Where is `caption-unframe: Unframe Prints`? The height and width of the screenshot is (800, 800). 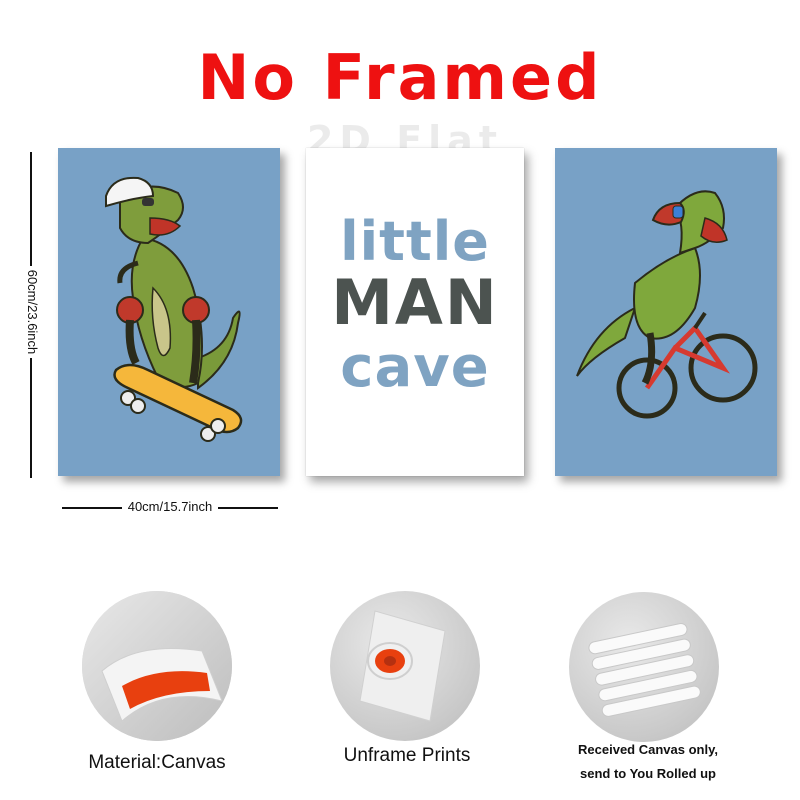
caption-unframe: Unframe Prints is located at coordinates (407, 755).